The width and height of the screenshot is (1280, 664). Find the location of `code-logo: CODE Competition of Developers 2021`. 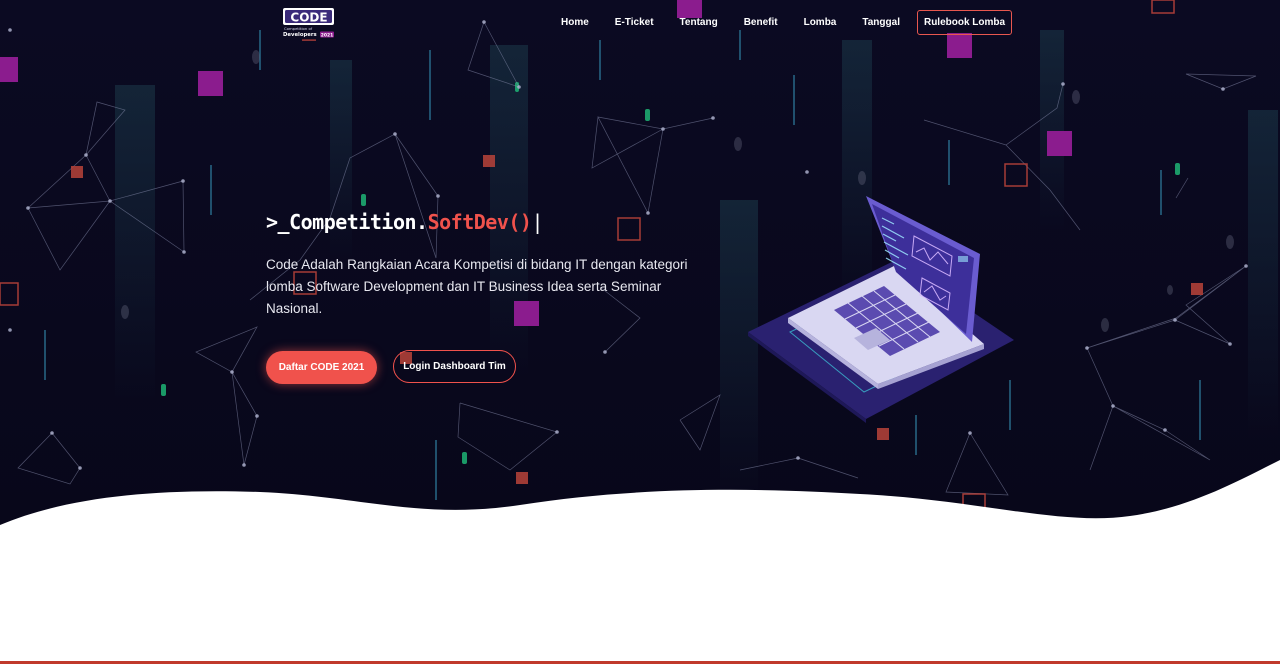

code-logo: CODE Competition of Developers 2021 is located at coordinates (309, 23).